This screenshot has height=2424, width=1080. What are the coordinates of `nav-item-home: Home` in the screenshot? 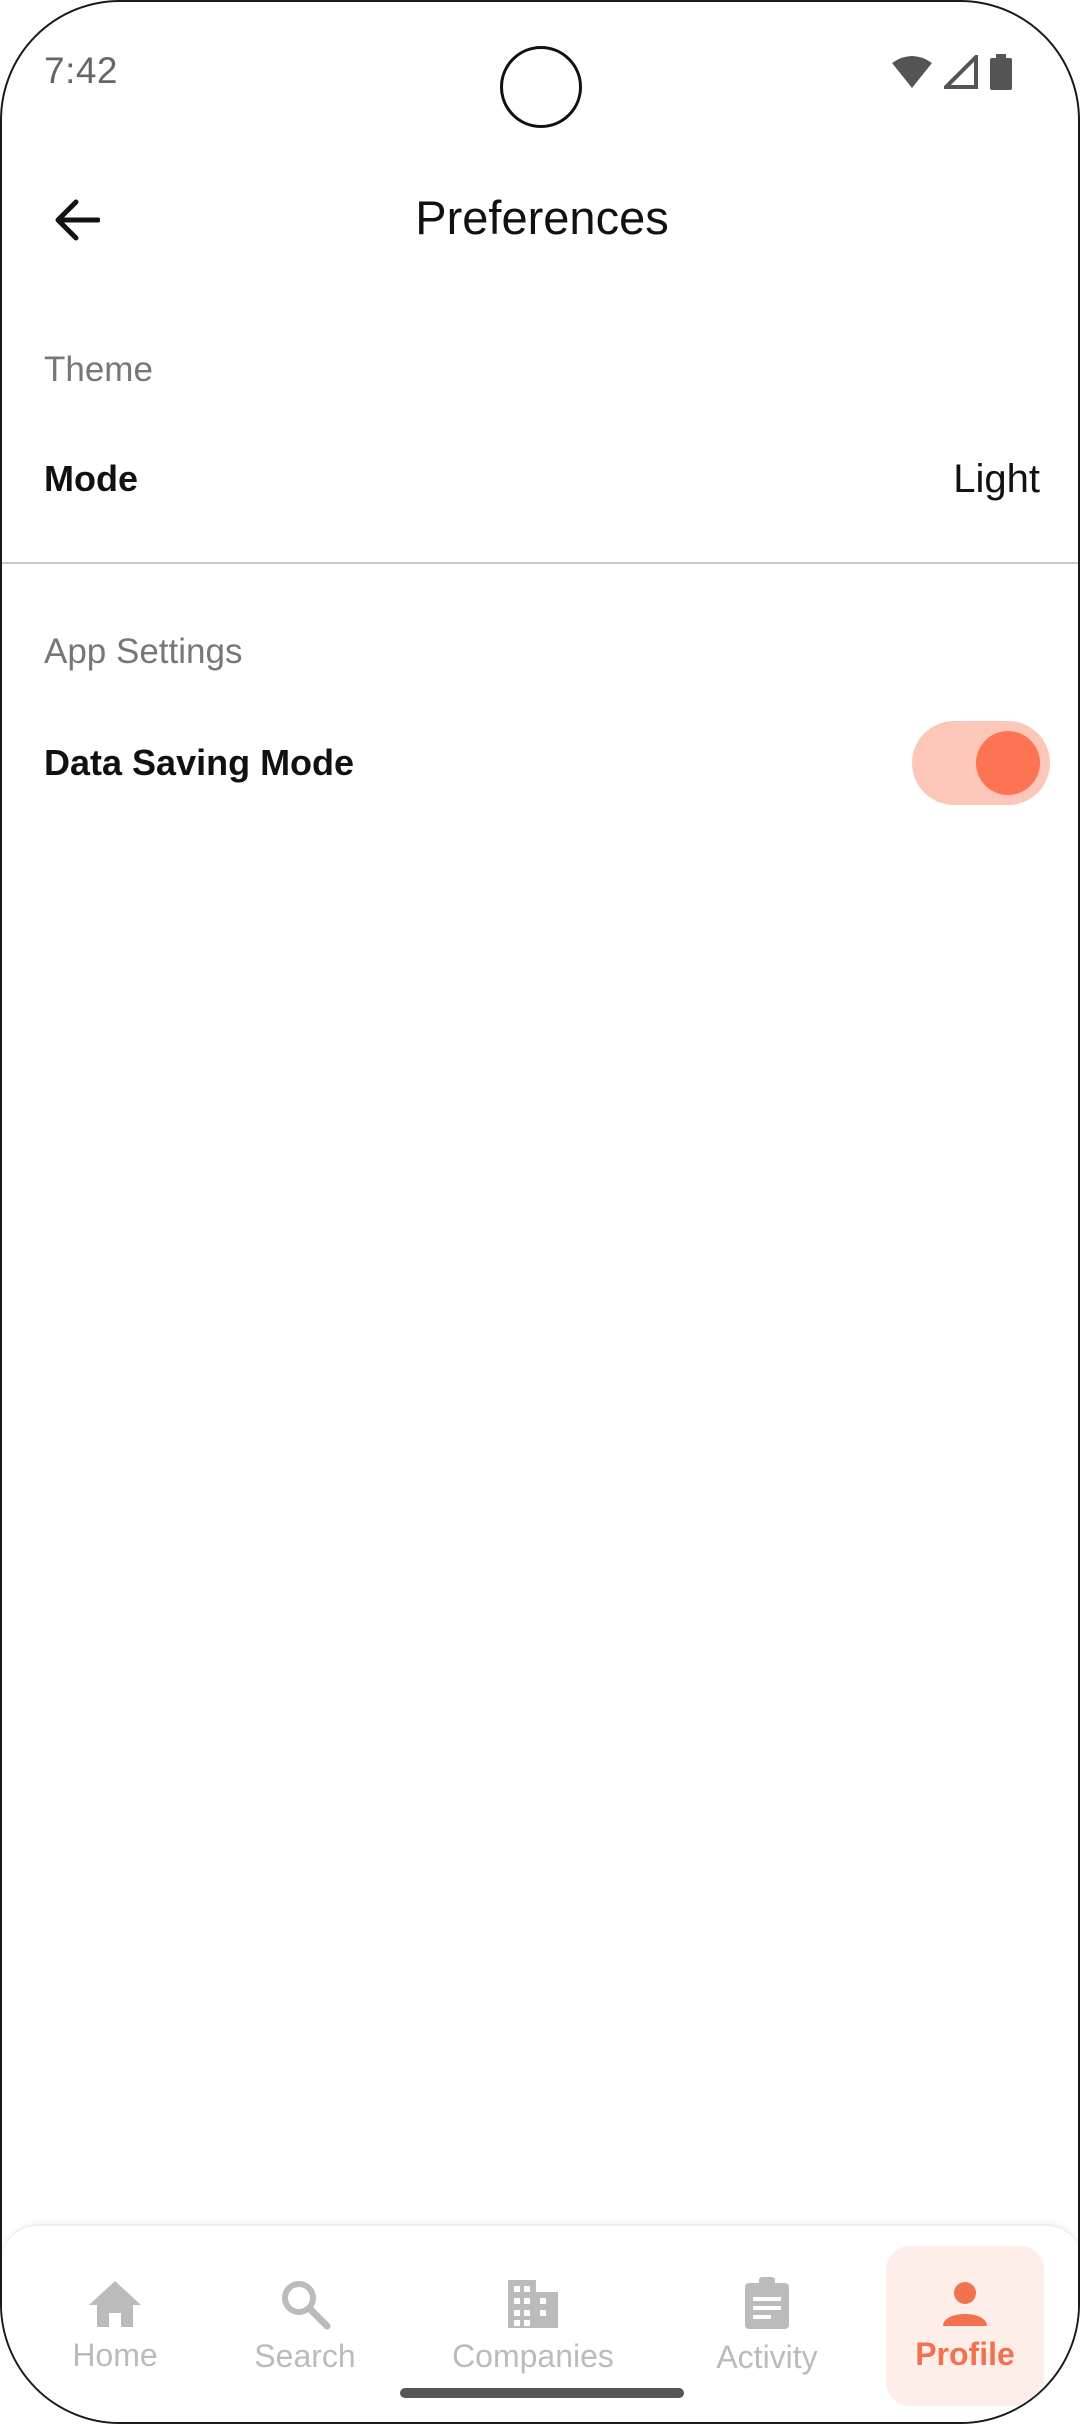 It's located at (115, 2326).